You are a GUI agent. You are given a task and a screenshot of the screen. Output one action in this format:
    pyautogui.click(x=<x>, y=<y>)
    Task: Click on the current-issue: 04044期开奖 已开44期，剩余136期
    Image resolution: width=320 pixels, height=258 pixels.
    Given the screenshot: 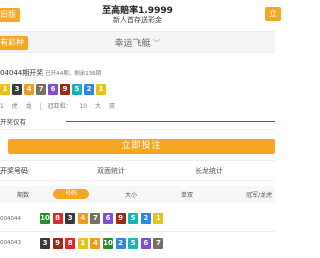 What is the action you would take?
    pyautogui.click(x=50, y=73)
    